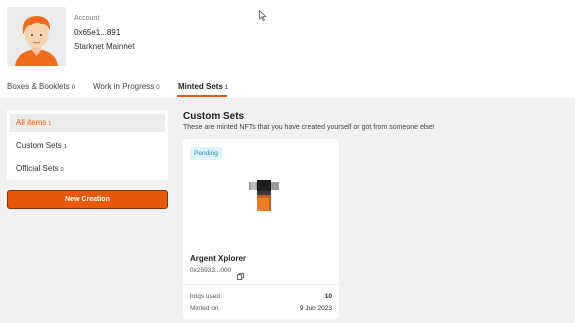  I want to click on sidebar-item-custom-sets: Custom Sets 1, so click(87, 146).